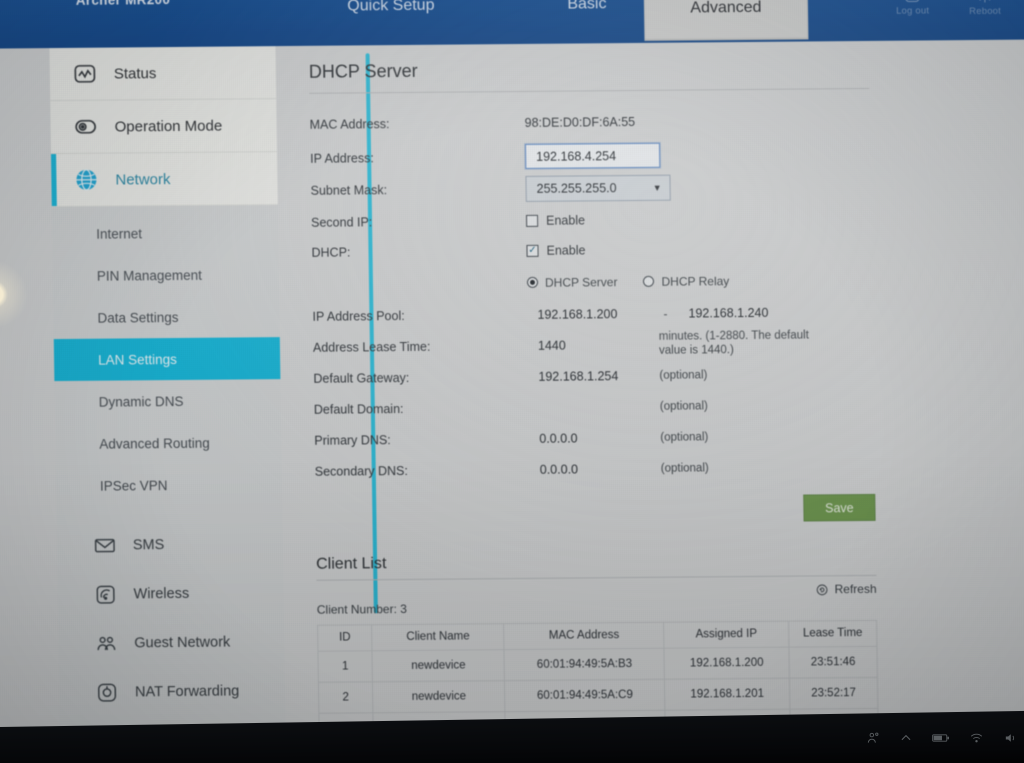 The height and width of the screenshot is (763, 1024). I want to click on network-globe-icon, so click(86, 180).